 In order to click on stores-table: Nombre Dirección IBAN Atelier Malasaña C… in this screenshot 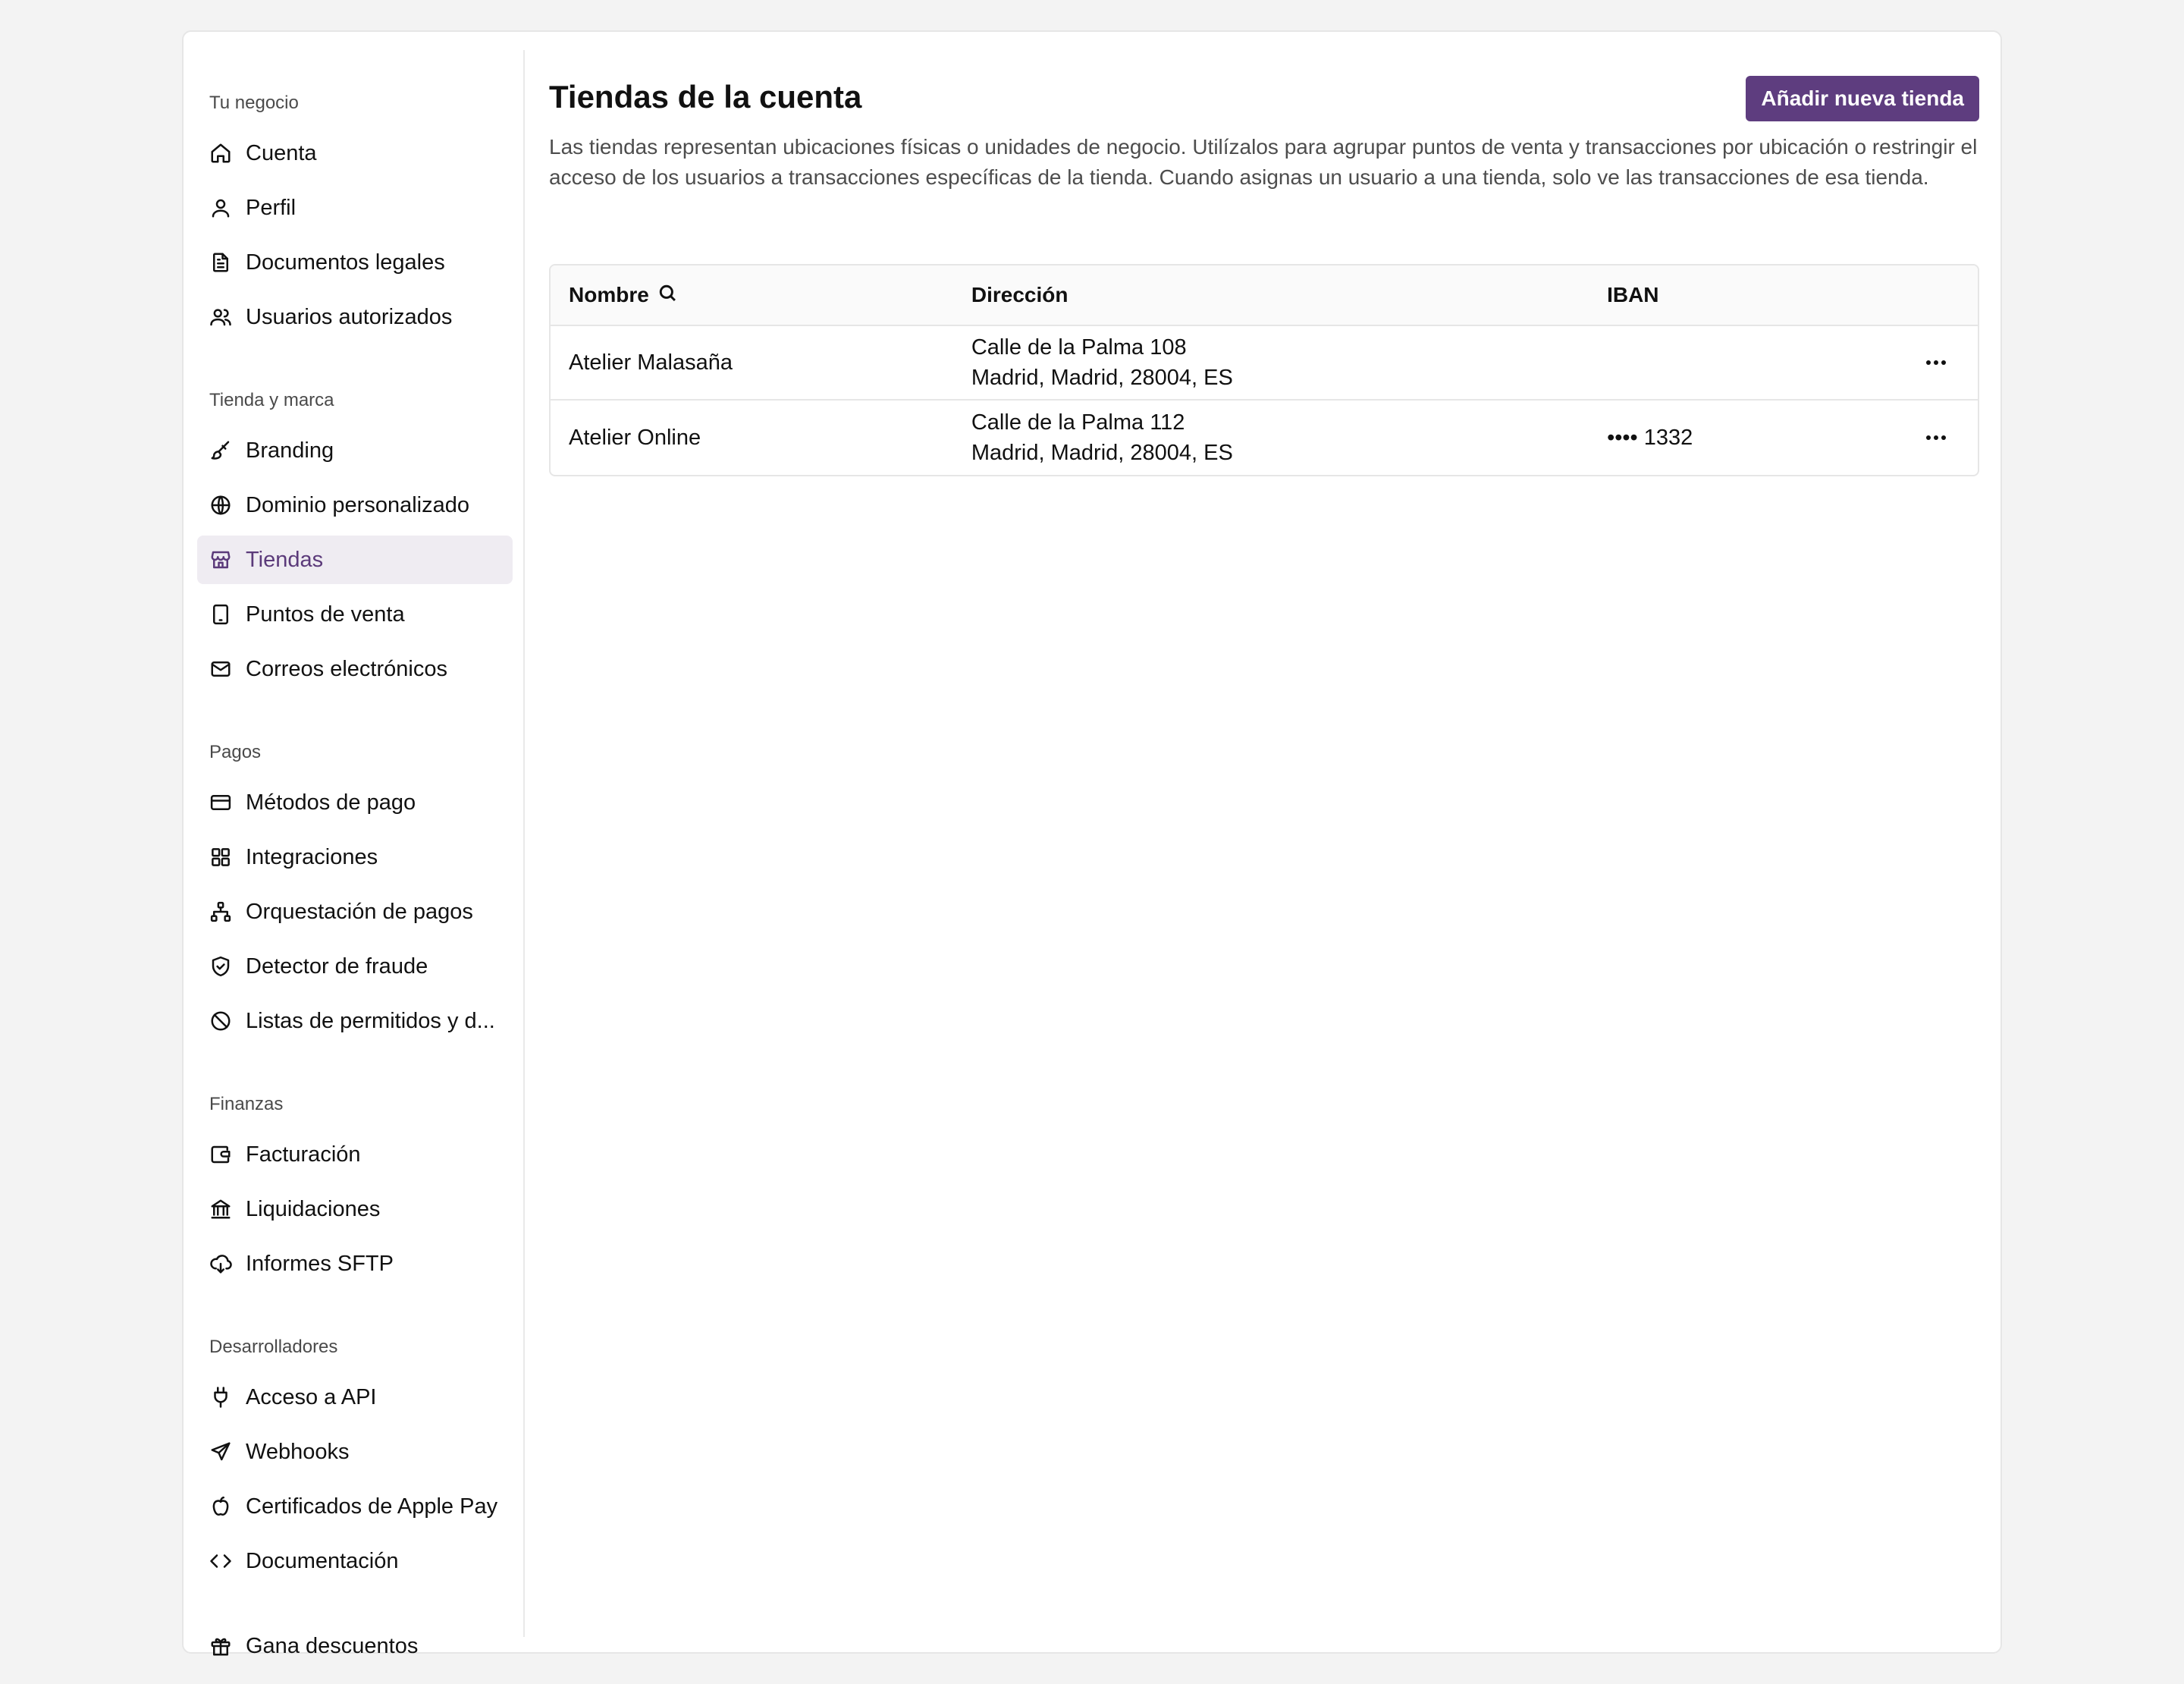, I will do `click(1264, 370)`.